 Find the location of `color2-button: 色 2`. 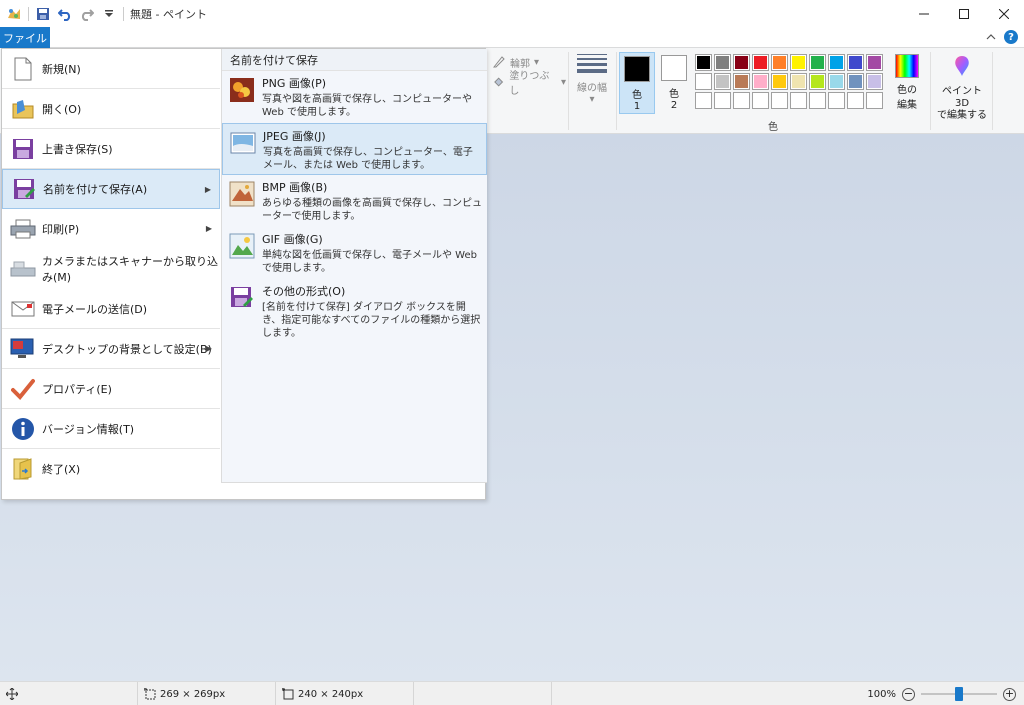

color2-button: 色 2 is located at coordinates (674, 83).